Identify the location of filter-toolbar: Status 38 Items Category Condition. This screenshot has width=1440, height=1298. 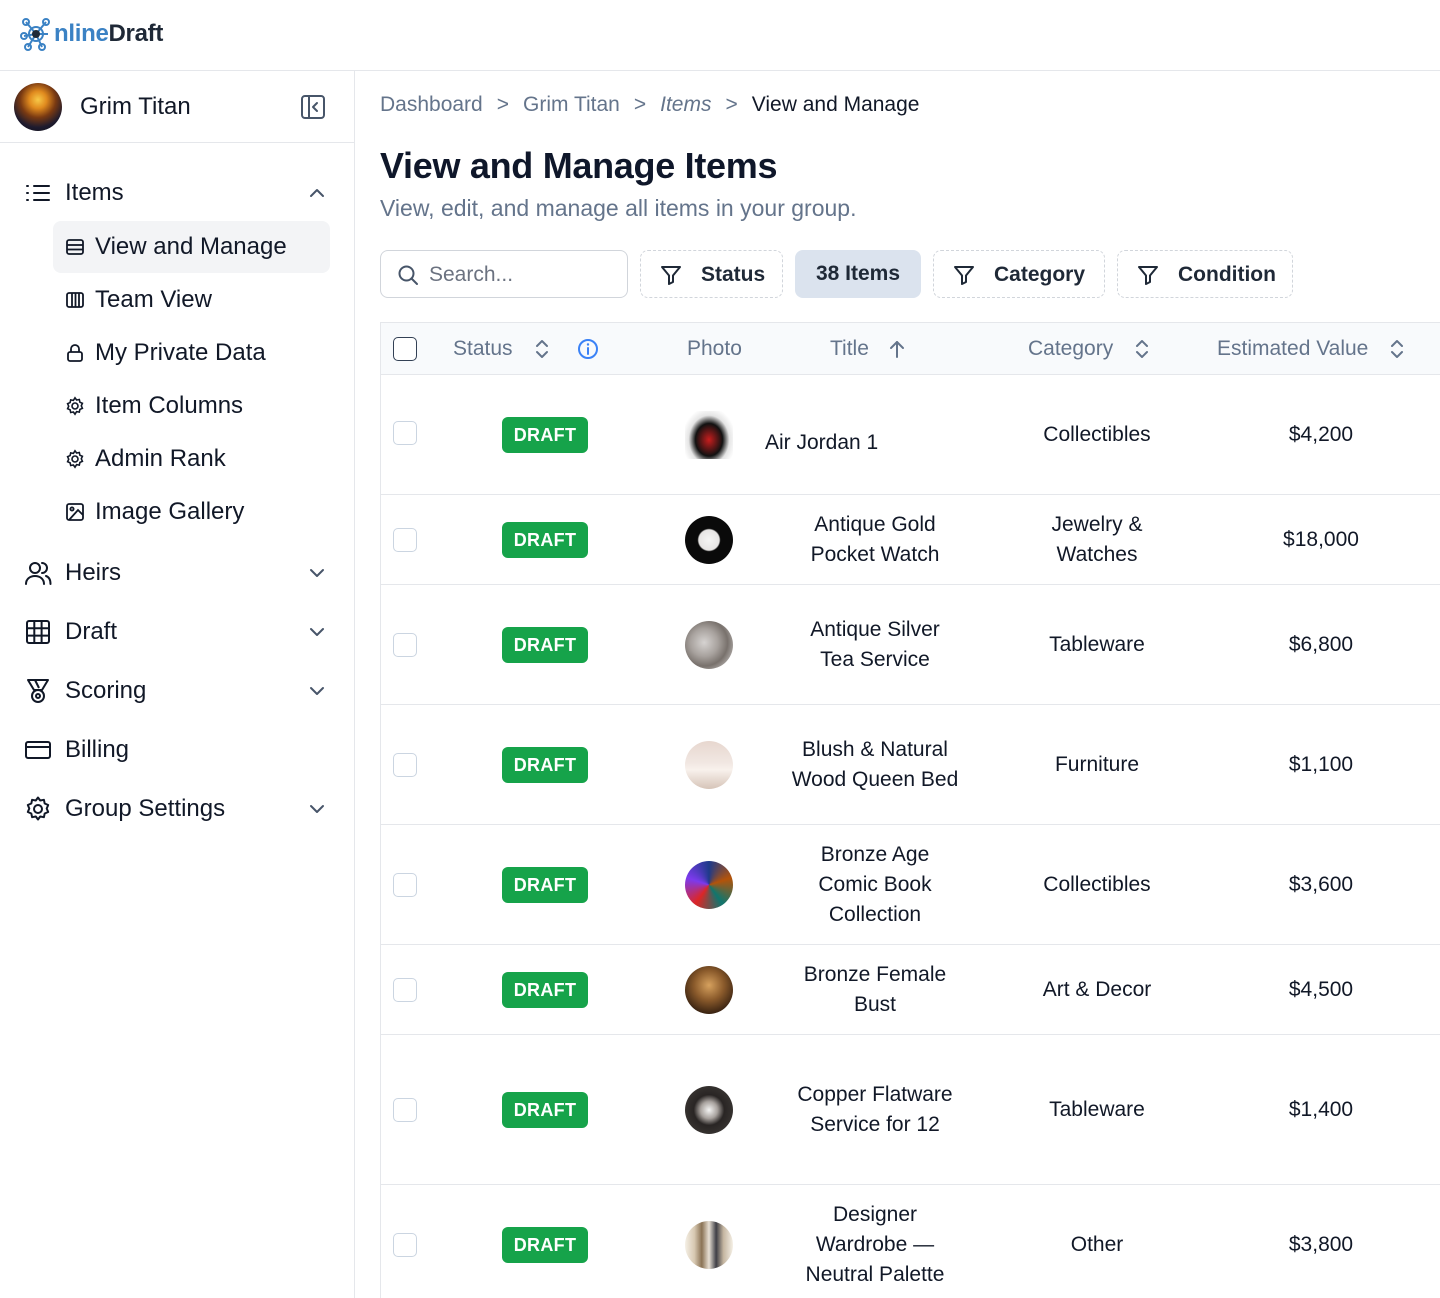
(910, 274).